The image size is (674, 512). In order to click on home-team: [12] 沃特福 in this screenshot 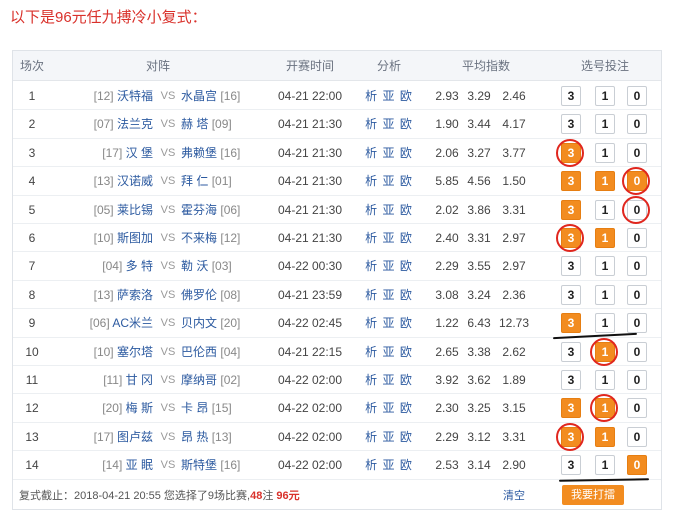, I will do `click(103, 96)`.